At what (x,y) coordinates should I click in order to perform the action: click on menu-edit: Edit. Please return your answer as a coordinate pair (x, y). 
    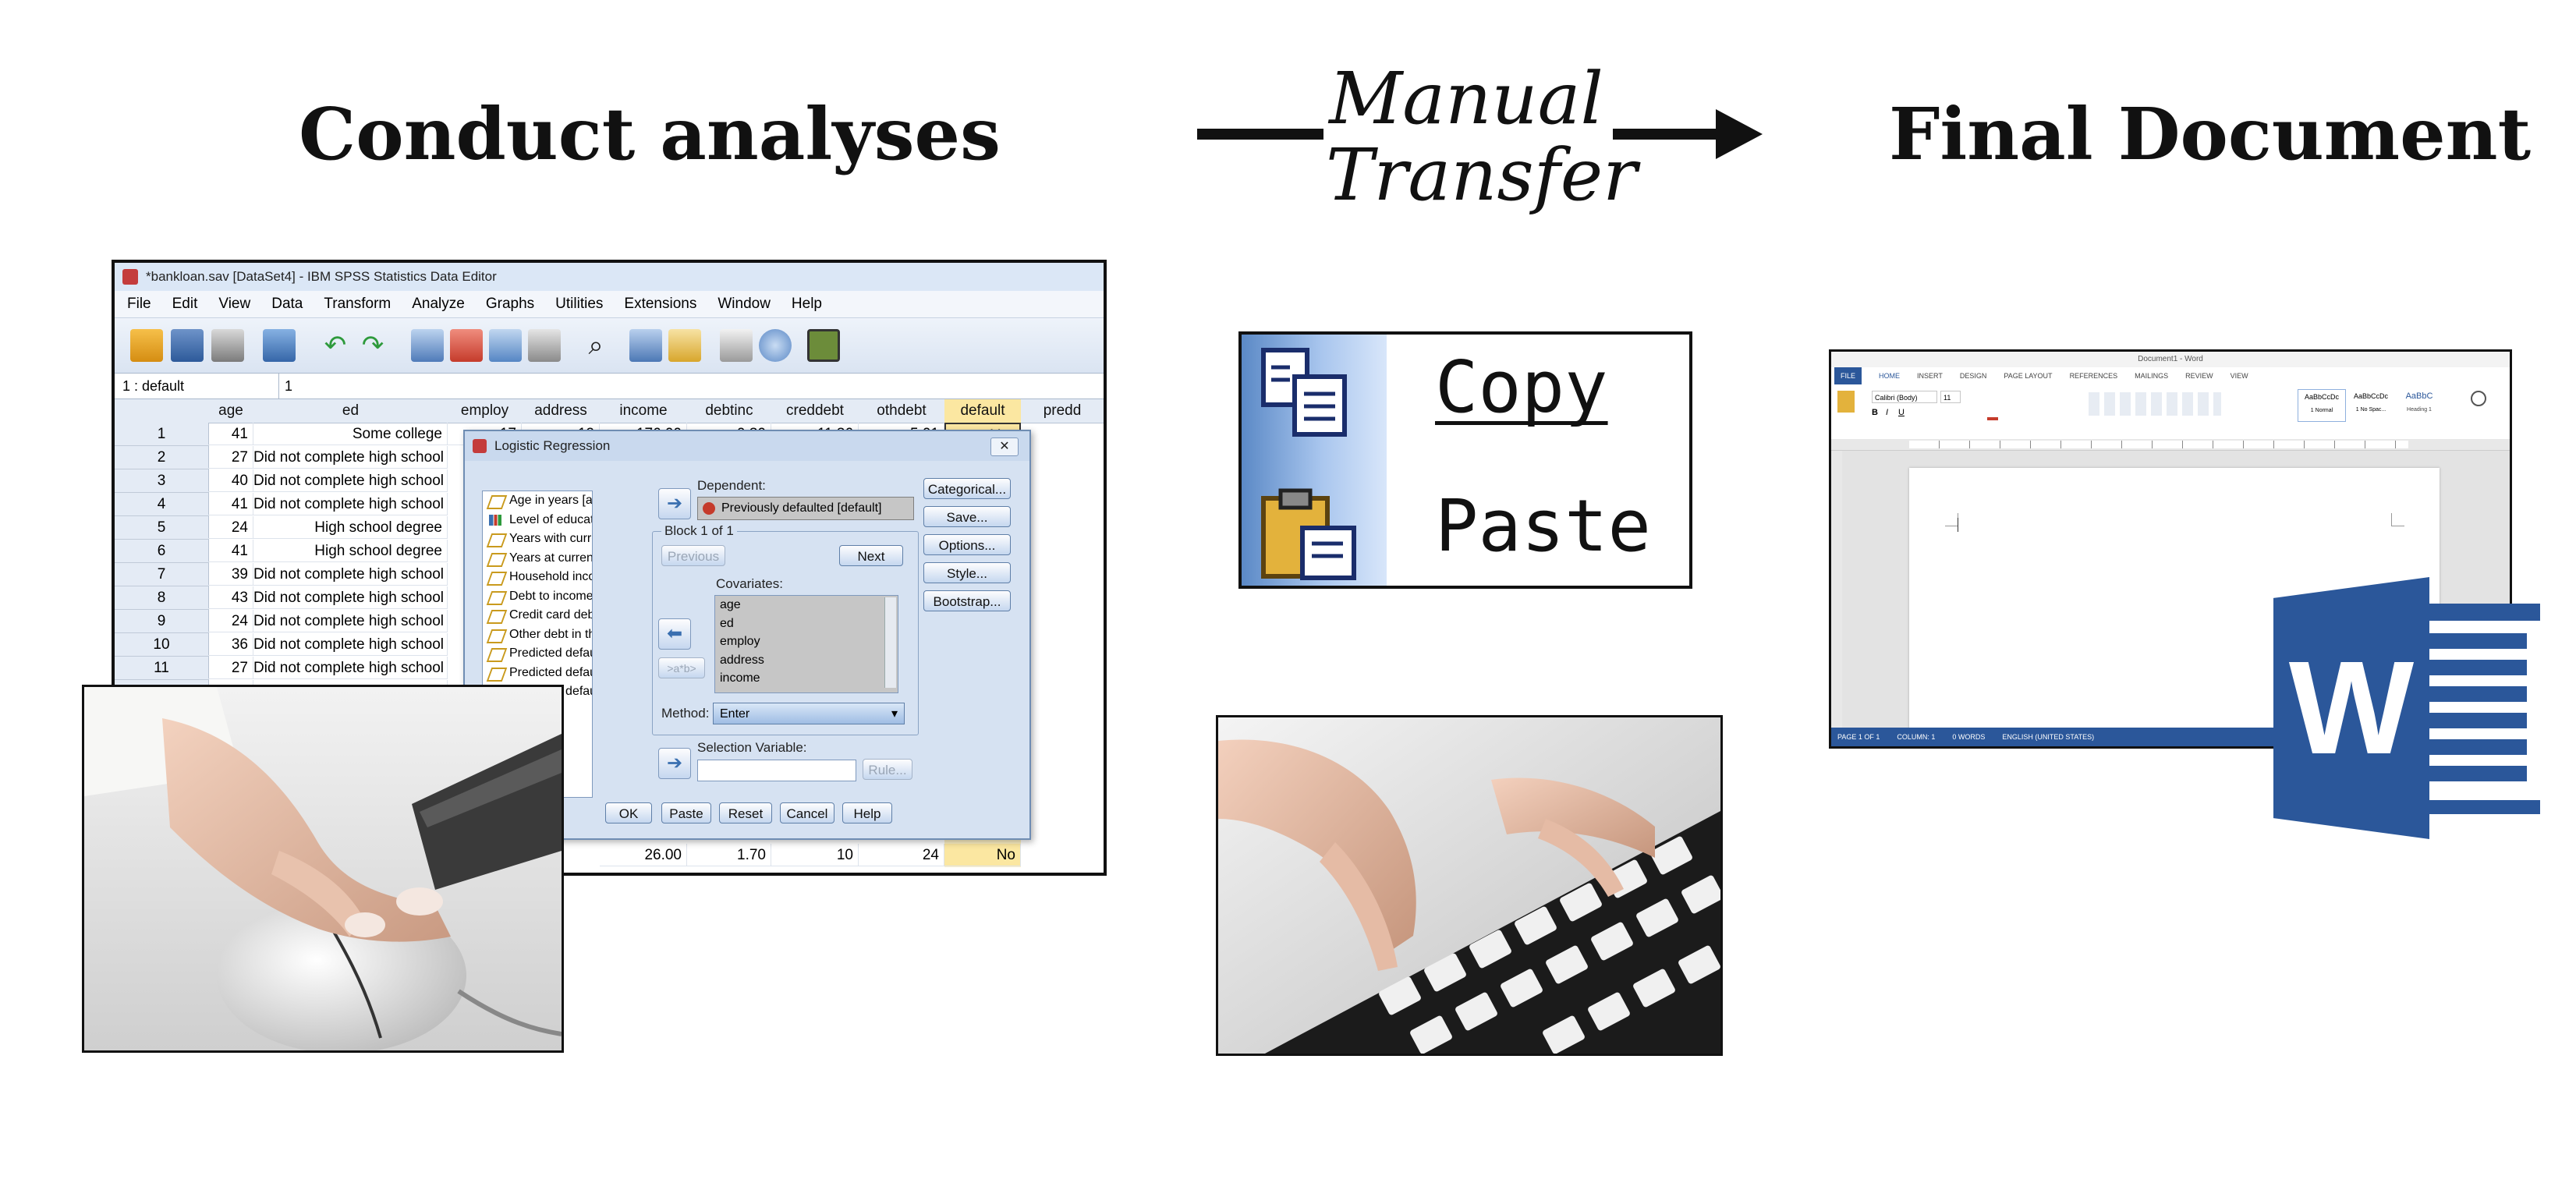
    Looking at the image, I should click on (185, 304).